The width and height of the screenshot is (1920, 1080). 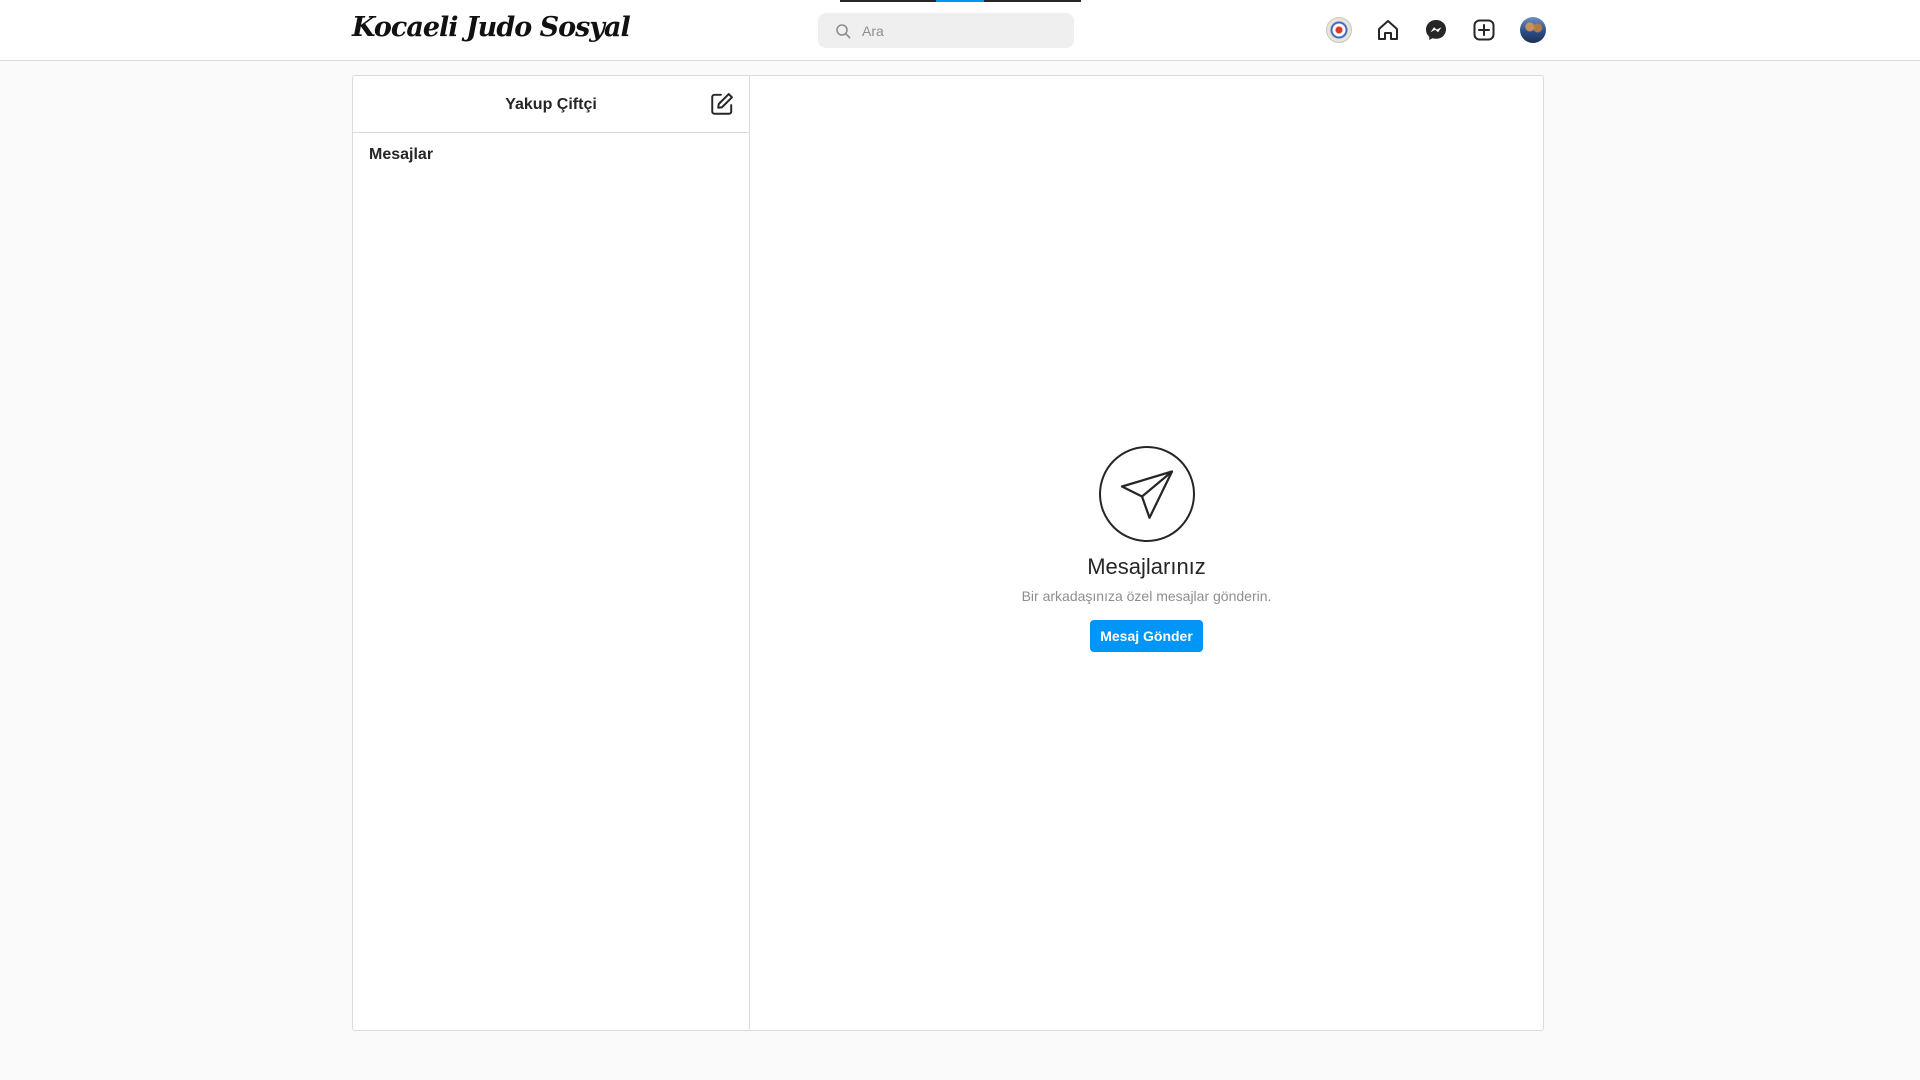 I want to click on empty-state-subtitle: Bir arkadaşınıza özel mesajlar gönderin., so click(x=1146, y=596).